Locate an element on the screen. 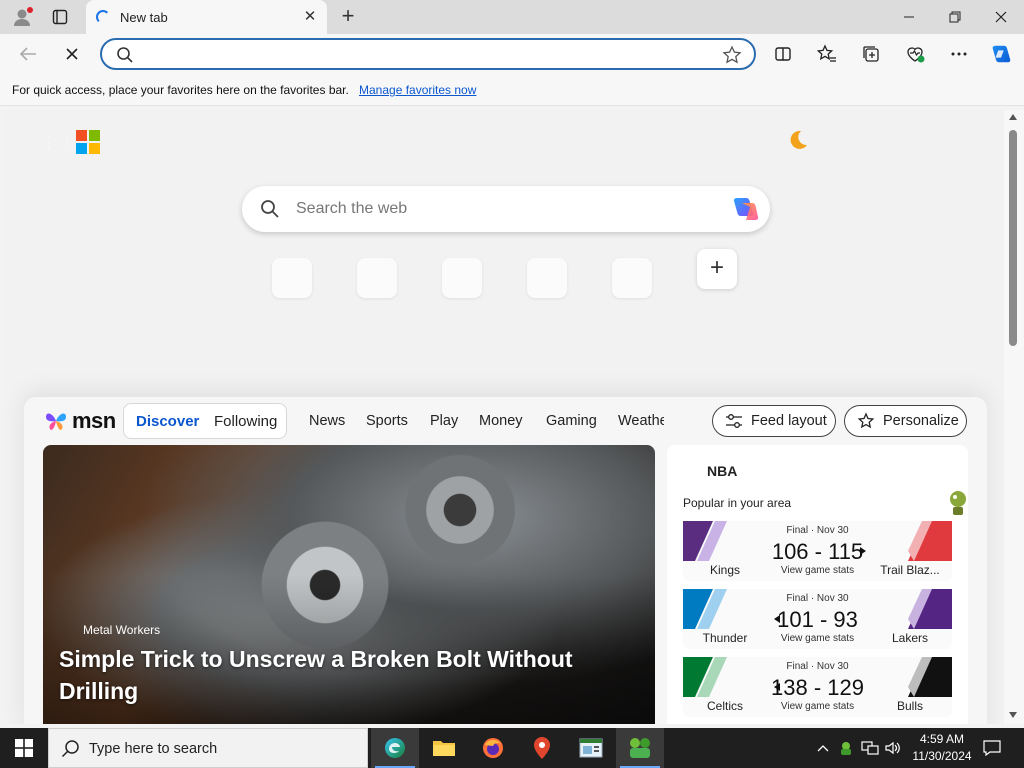 This screenshot has height=768, width=1024. address-input is located at coordinates (420, 55).